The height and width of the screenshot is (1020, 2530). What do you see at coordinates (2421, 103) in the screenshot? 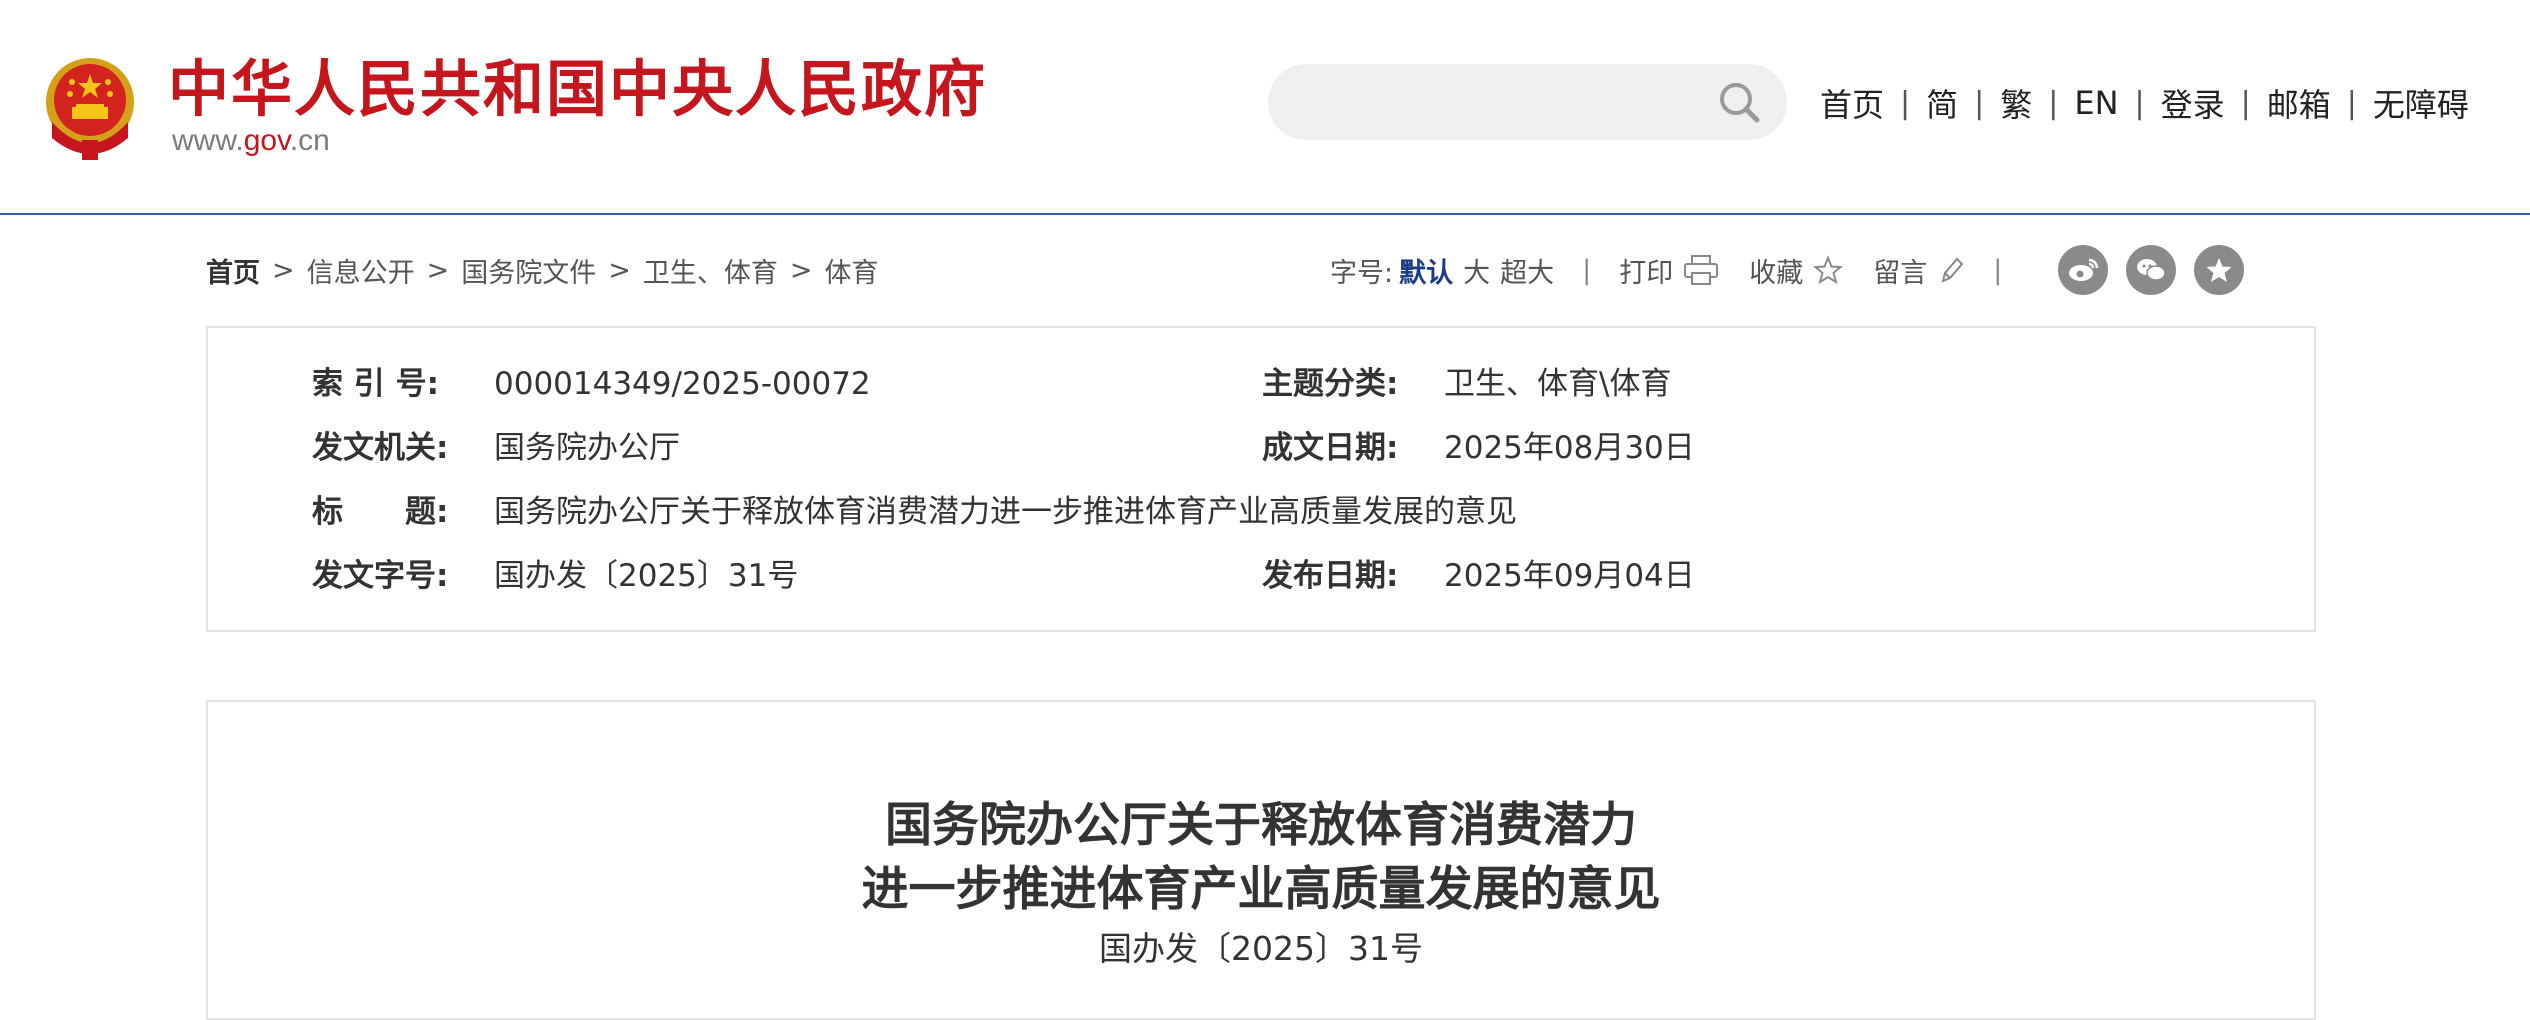
I see `nav-accessibility: 无障碍` at bounding box center [2421, 103].